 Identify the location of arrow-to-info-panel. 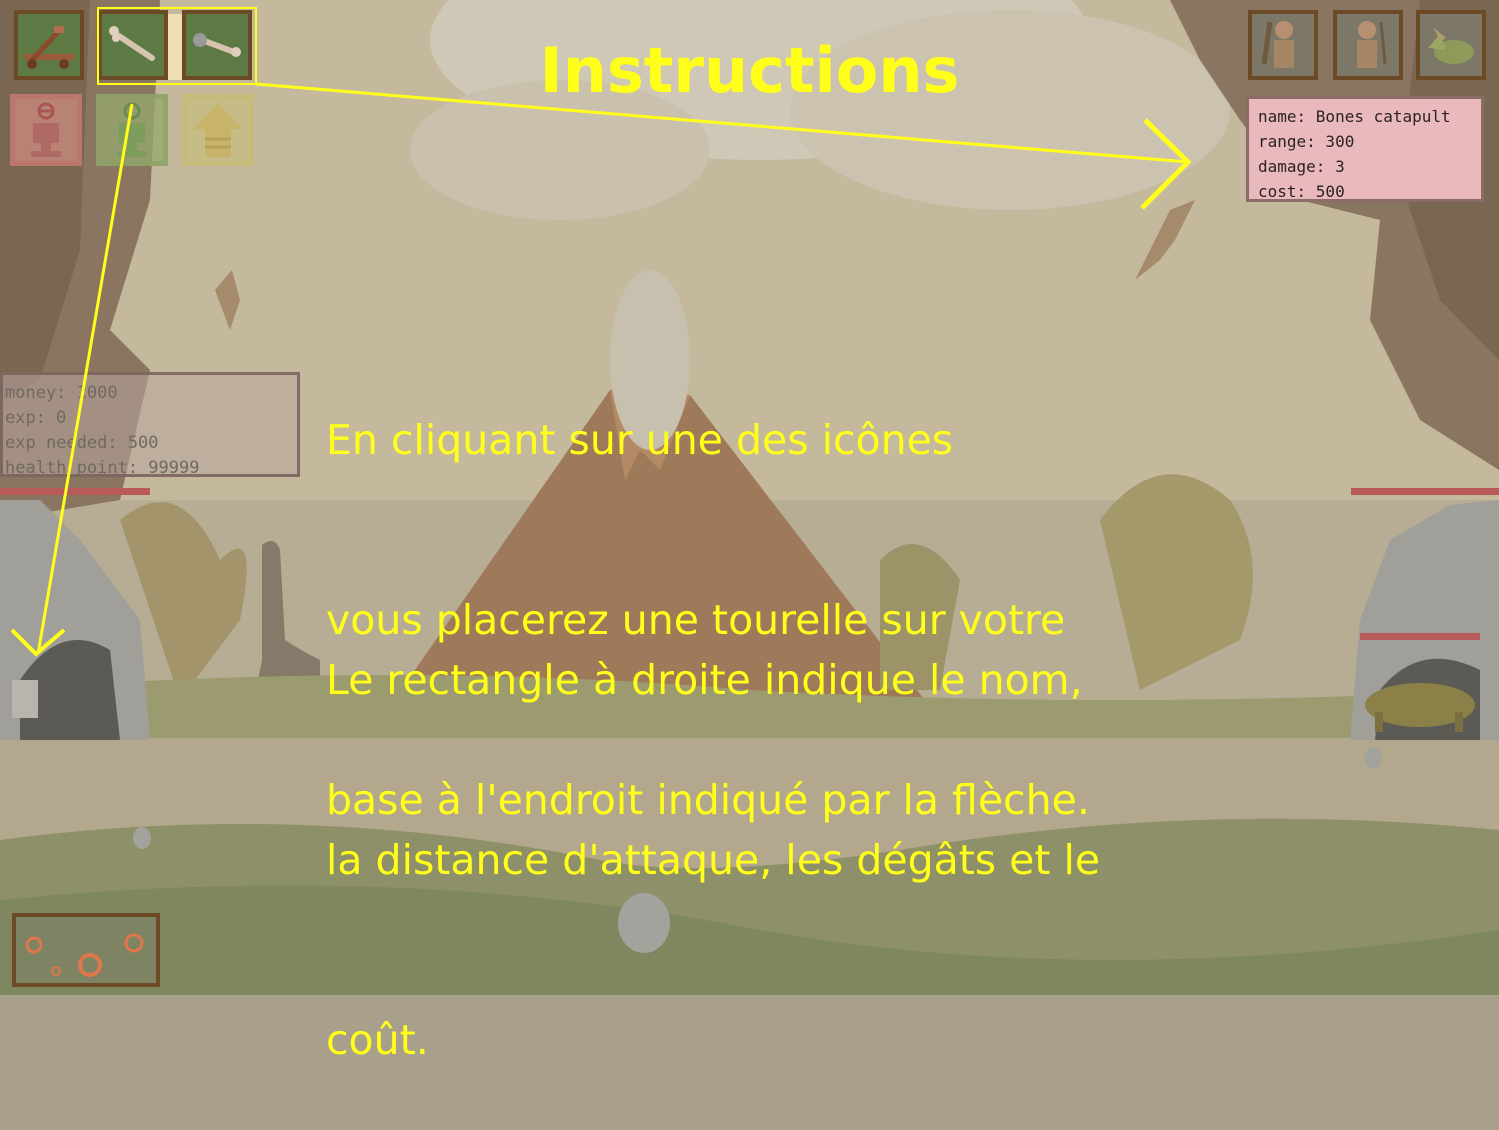
(723, 146).